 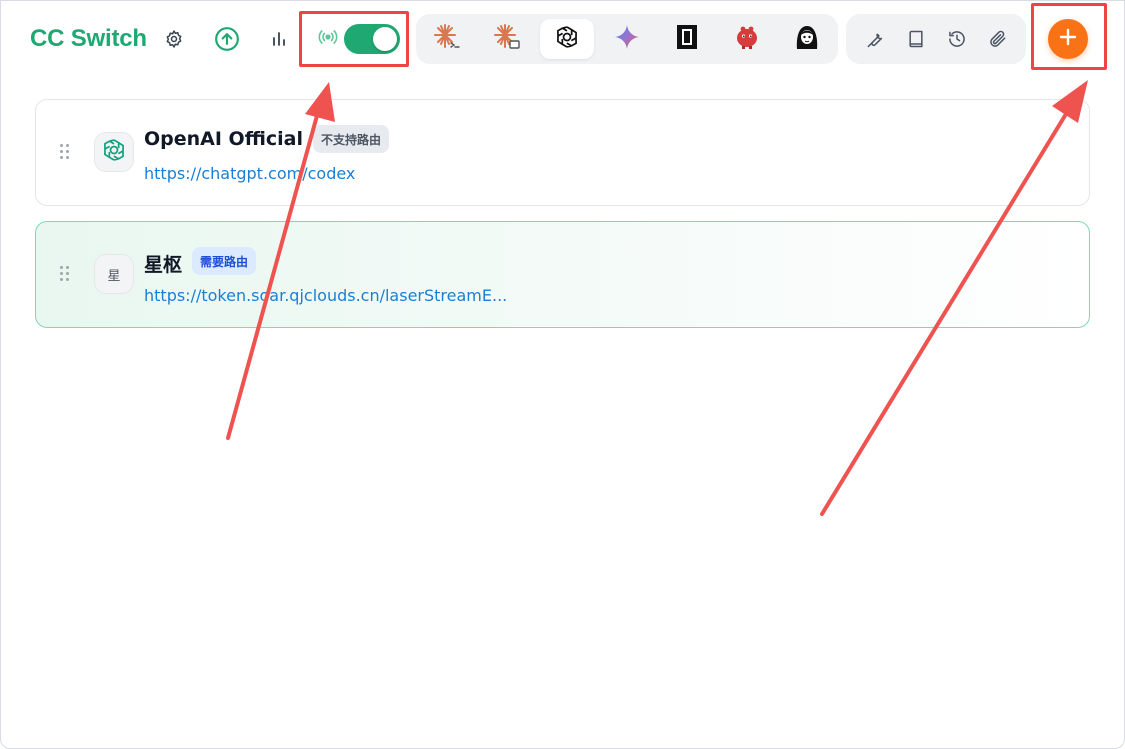 I want to click on book-icon, so click(x=916, y=39).